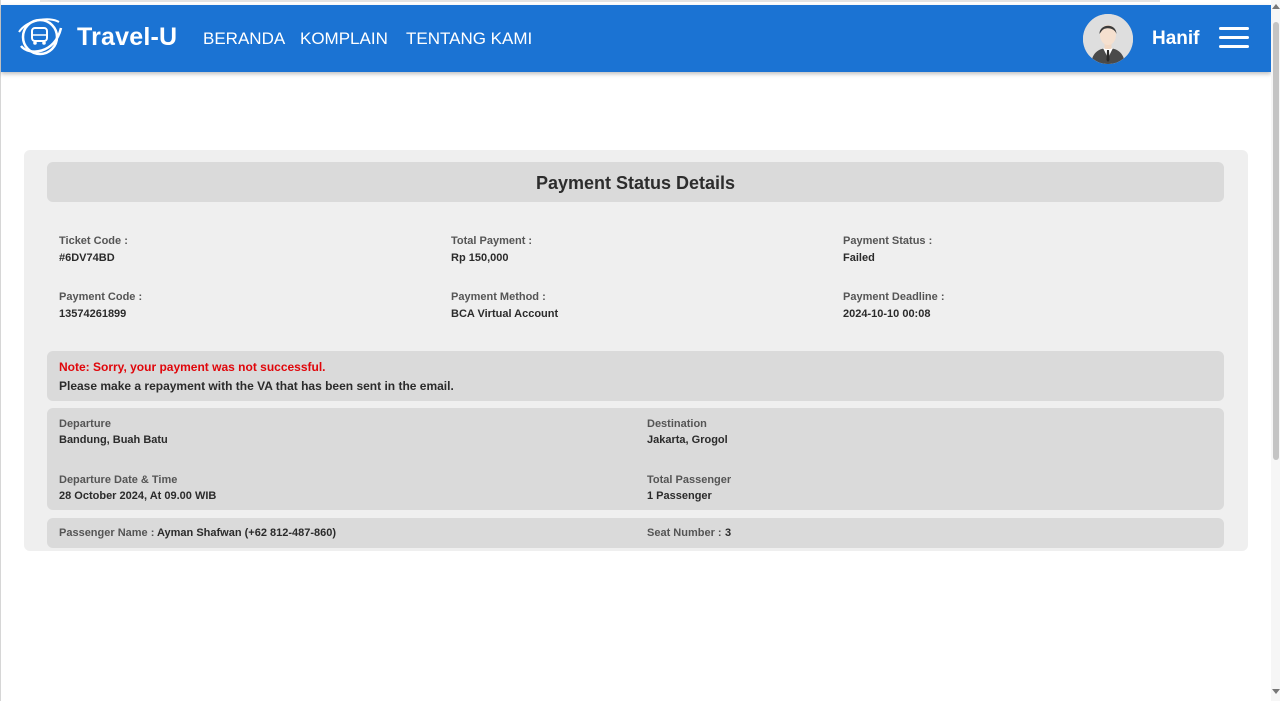 This screenshot has height=701, width=1280. What do you see at coordinates (1176, 39) in the screenshot?
I see `username: Hanif` at bounding box center [1176, 39].